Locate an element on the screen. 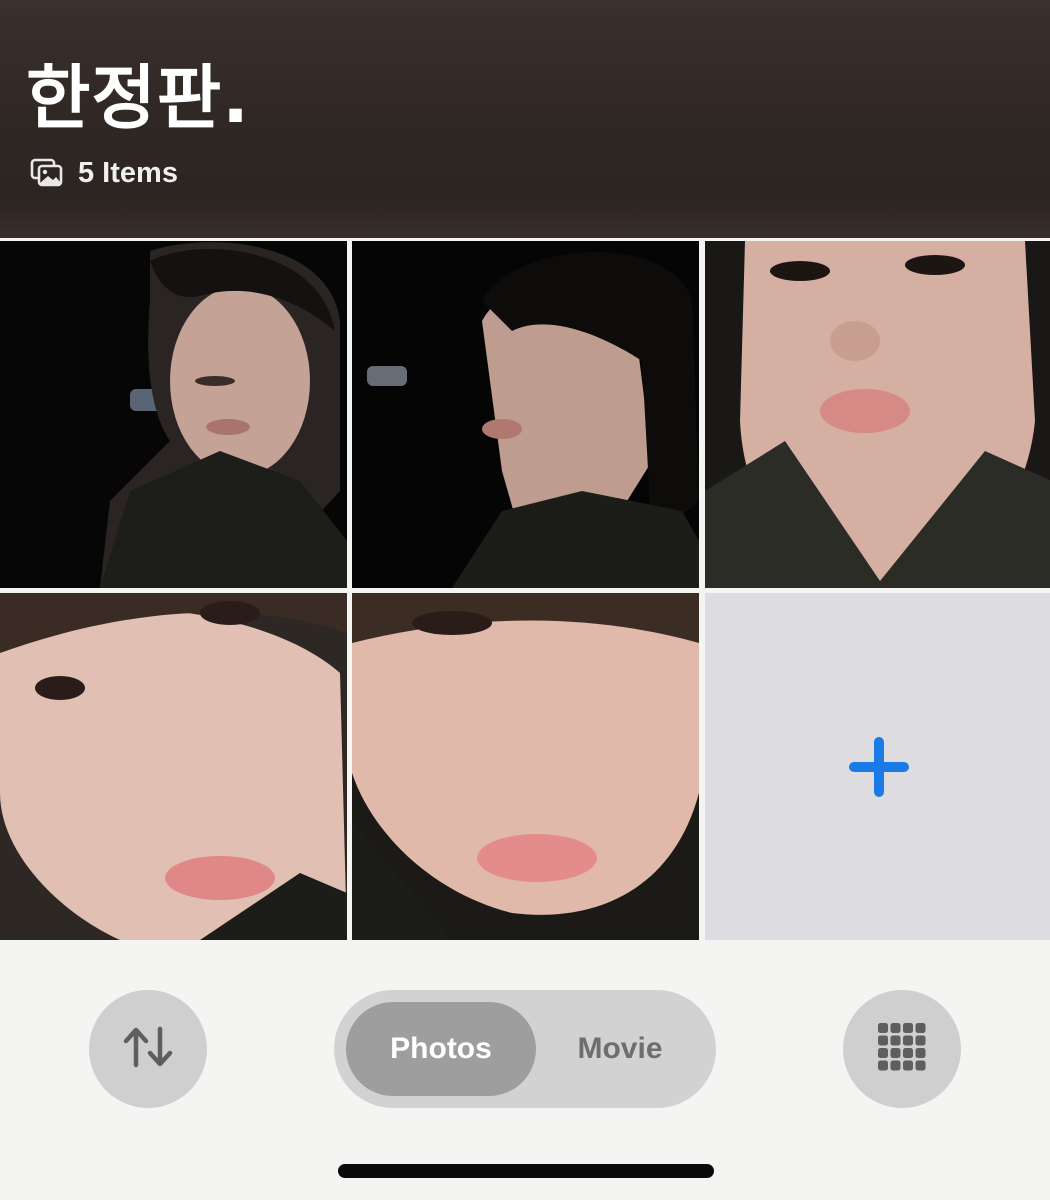 The width and height of the screenshot is (1050, 1200). plus-icon is located at coordinates (879, 767).